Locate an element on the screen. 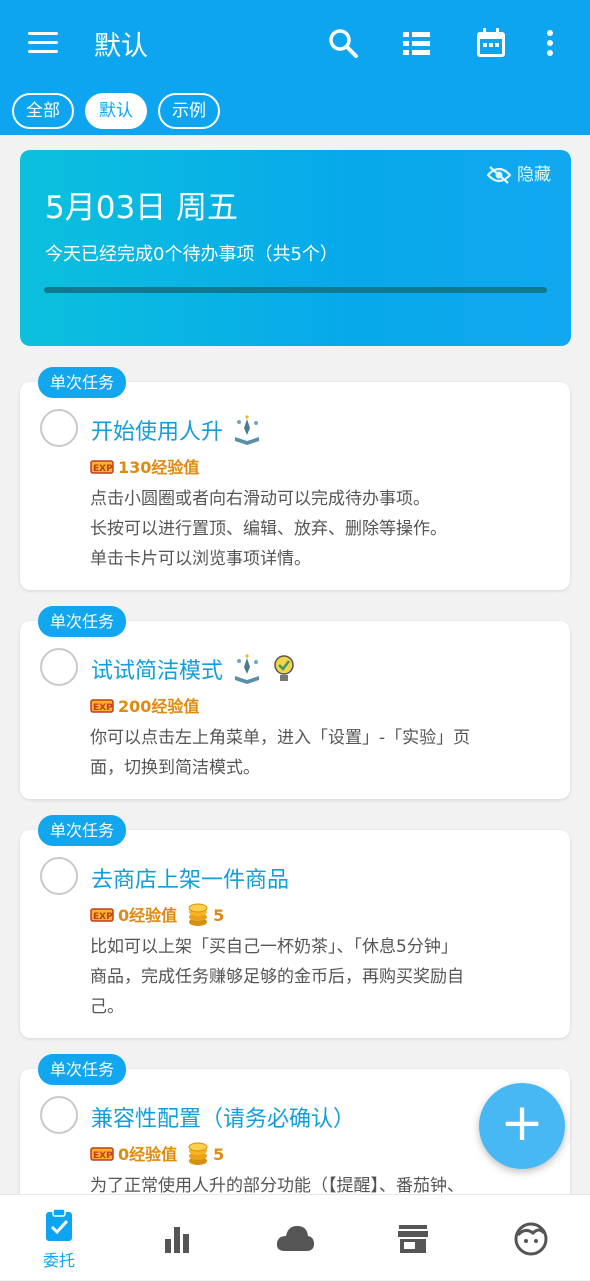  nav-stats is located at coordinates (177, 1238).